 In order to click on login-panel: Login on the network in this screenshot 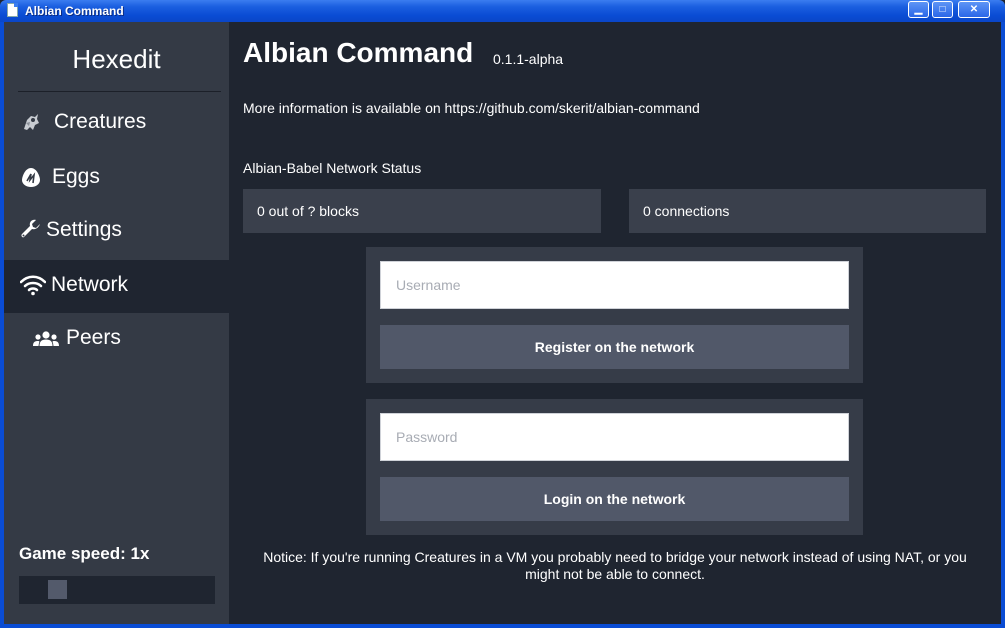, I will do `click(614, 467)`.